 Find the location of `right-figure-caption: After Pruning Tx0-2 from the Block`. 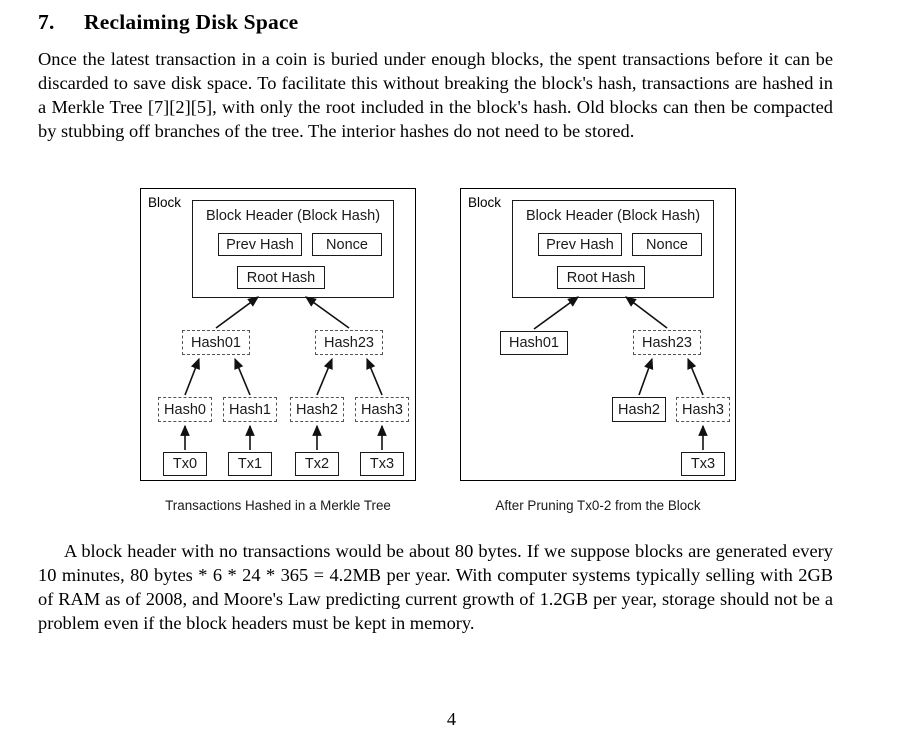

right-figure-caption: After Pruning Tx0-2 from the Block is located at coordinates (598, 505).